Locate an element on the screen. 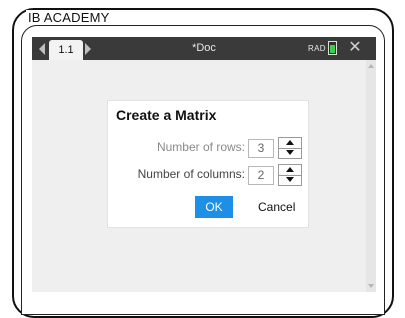 Image resolution: width=405 pixels, height=318 pixels. rows-input: 3 is located at coordinates (261, 148).